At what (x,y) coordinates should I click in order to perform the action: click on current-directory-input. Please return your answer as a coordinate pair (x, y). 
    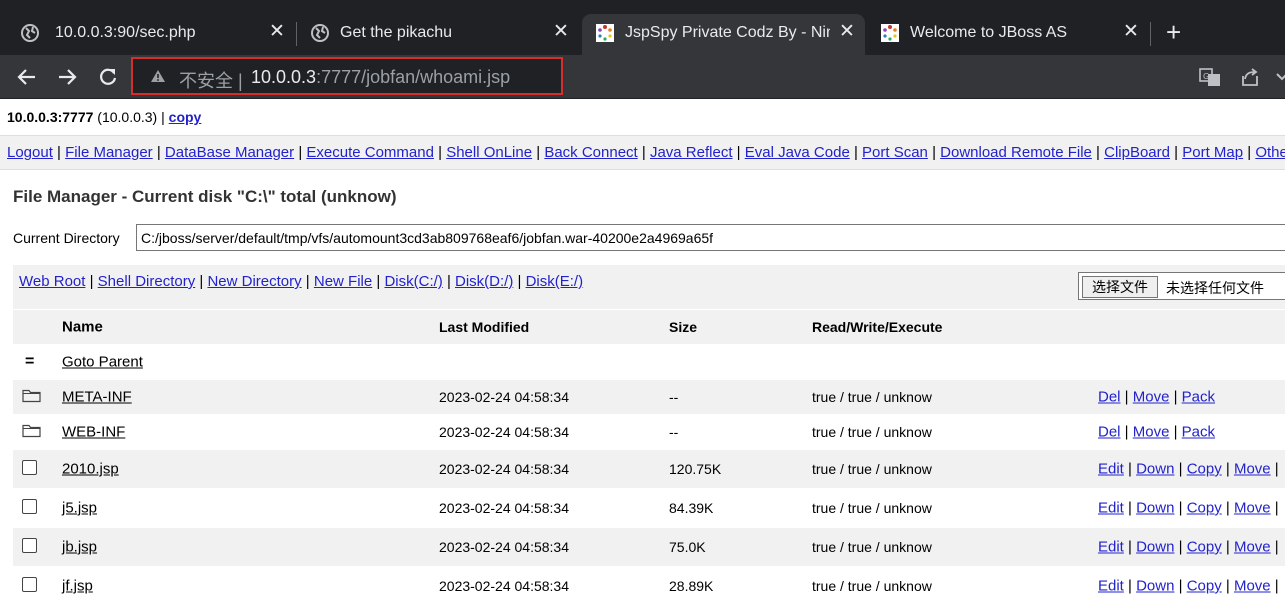
    Looking at the image, I should click on (710, 237).